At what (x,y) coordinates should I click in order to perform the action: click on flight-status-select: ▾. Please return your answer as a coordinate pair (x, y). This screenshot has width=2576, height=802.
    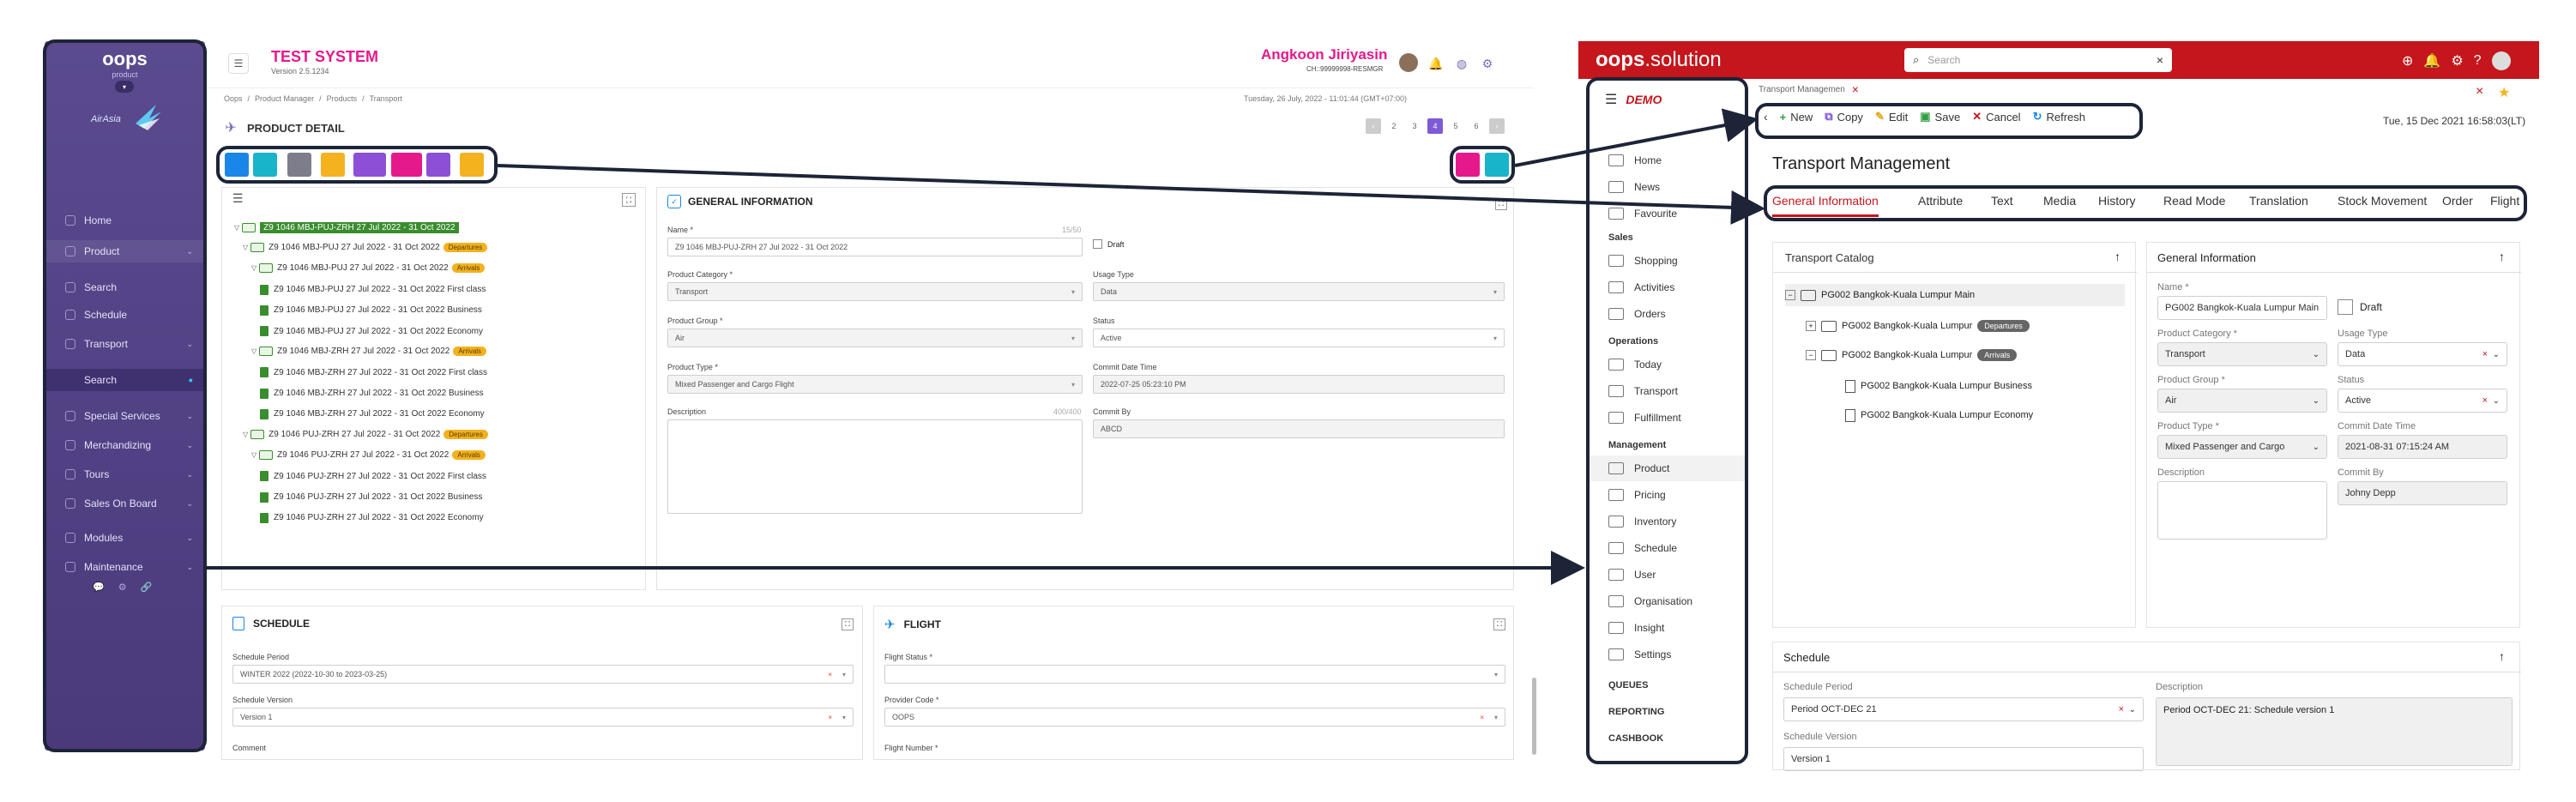
    Looking at the image, I should click on (1194, 674).